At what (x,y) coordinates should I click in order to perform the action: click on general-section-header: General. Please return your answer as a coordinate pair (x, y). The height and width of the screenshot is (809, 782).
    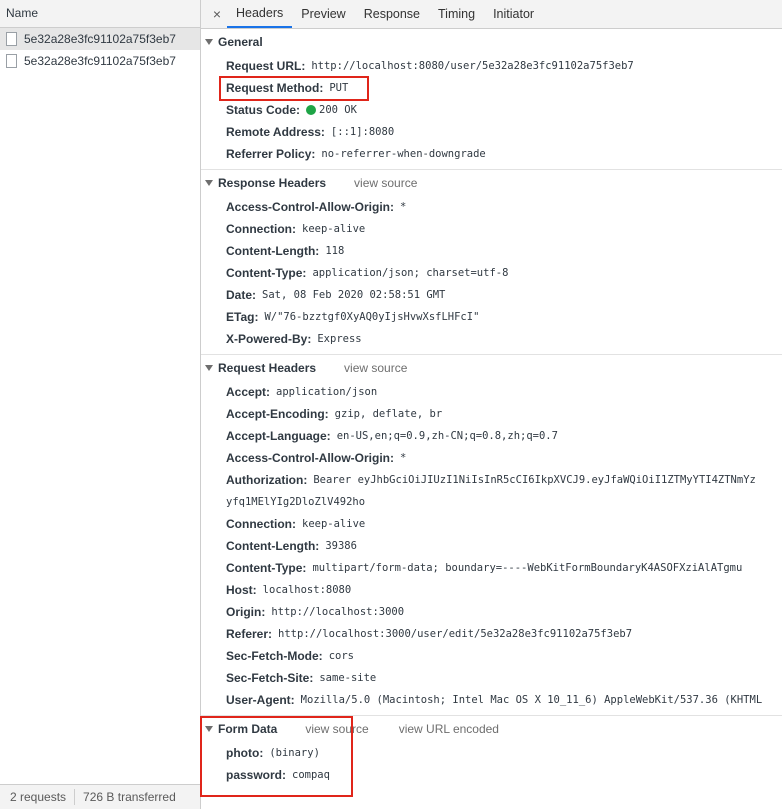
    Looking at the image, I should click on (491, 42).